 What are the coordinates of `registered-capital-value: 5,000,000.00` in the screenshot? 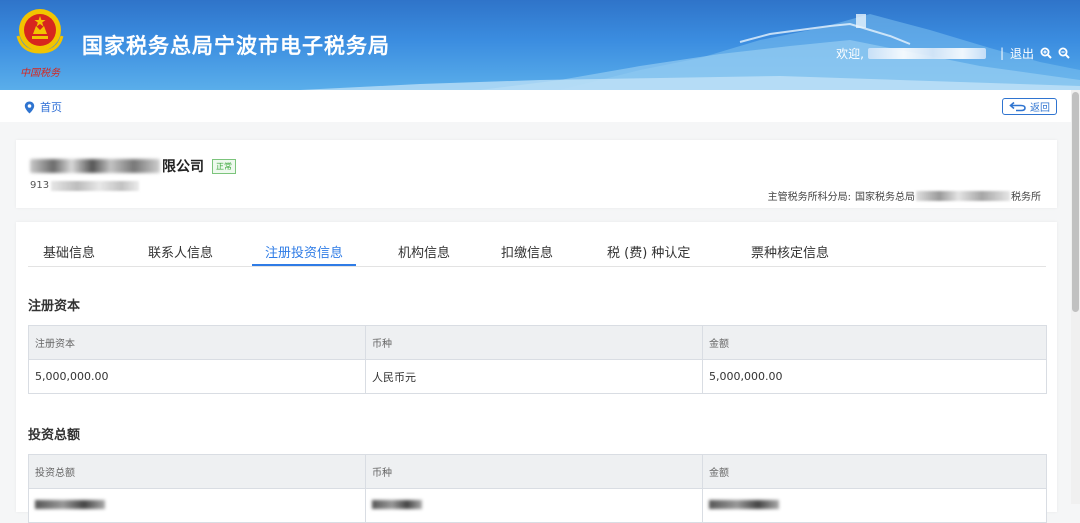 It's located at (197, 376).